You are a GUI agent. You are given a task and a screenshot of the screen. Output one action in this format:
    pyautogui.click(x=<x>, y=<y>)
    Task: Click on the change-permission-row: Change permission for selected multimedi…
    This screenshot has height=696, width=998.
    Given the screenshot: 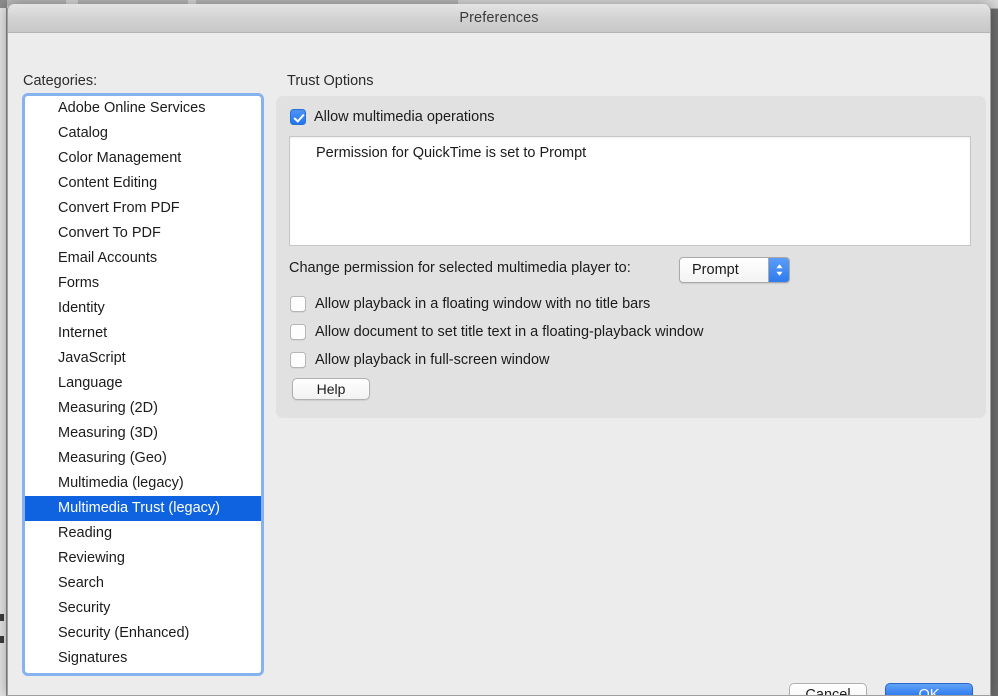 What is the action you would take?
    pyautogui.click(x=631, y=270)
    